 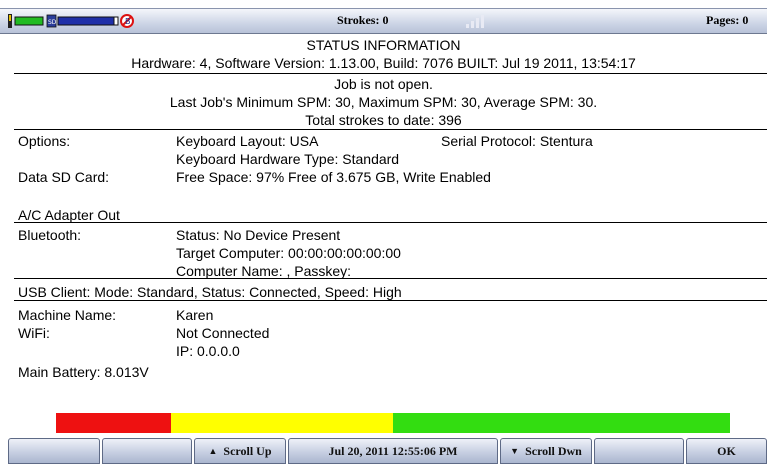 I want to click on scroll-down-button: ▼ Scroll Dwn, so click(x=546, y=451).